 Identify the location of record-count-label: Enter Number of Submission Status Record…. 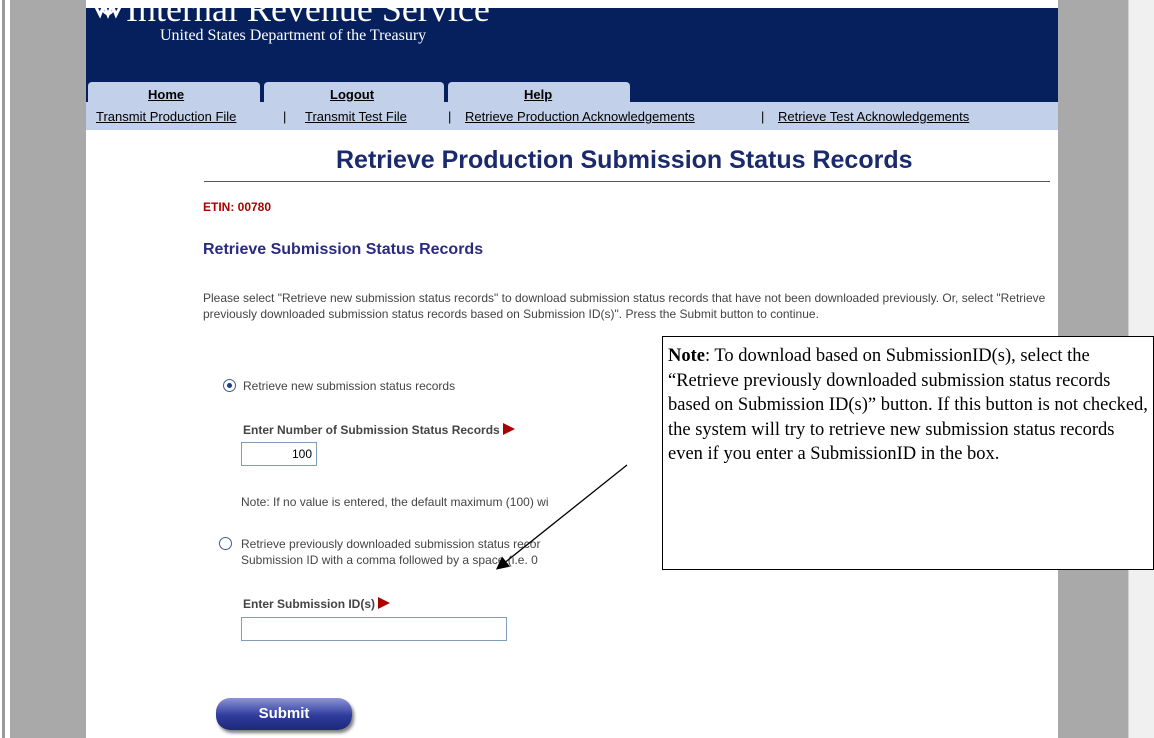
(379, 430).